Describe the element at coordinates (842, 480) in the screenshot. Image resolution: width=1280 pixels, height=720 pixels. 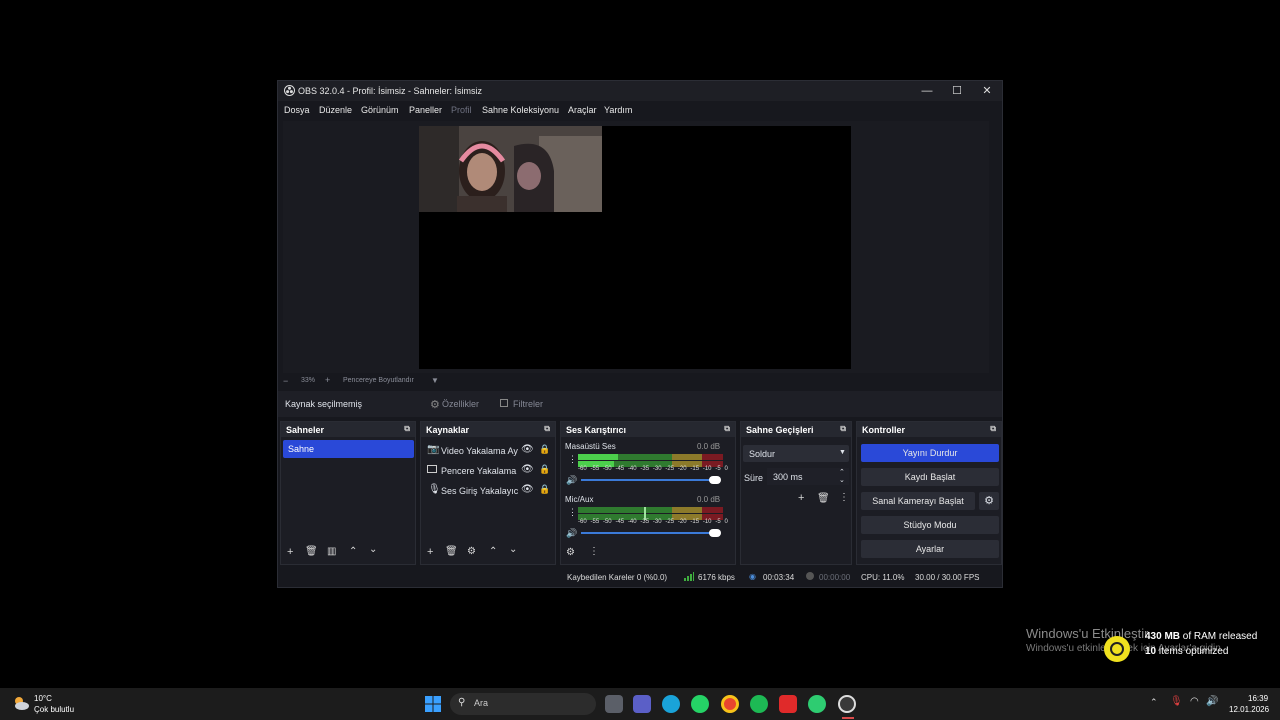
I see `spin-down-icon: ⌄` at that location.